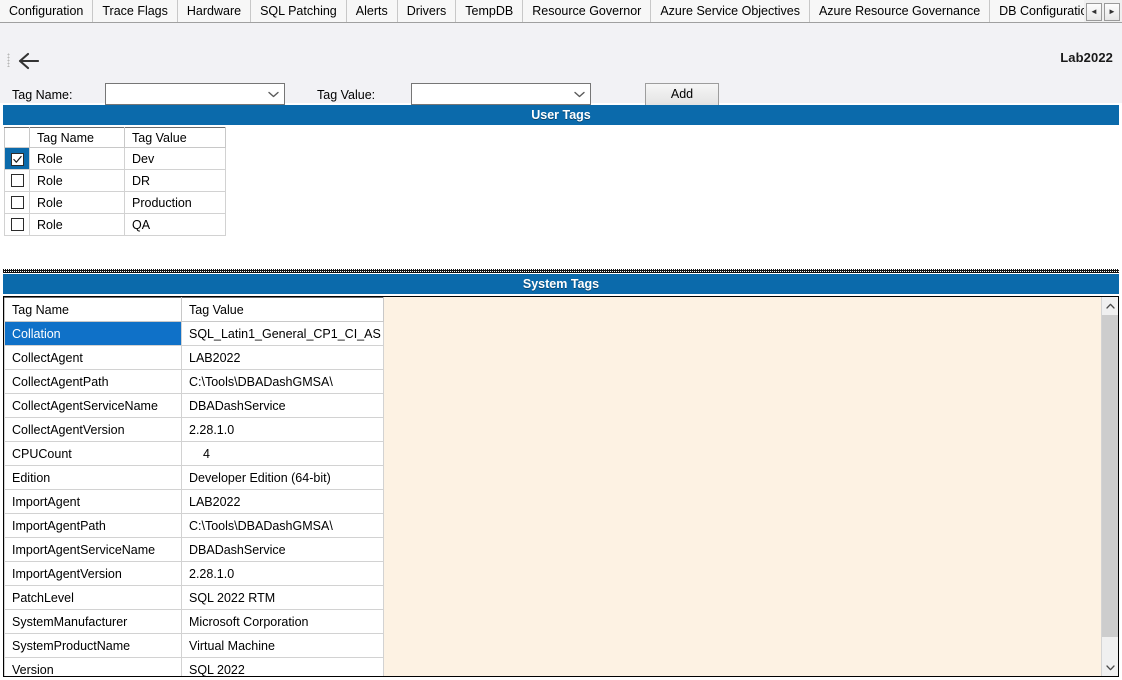  What do you see at coordinates (135, 11) in the screenshot?
I see `tab-trace-flags: Trace Flags` at bounding box center [135, 11].